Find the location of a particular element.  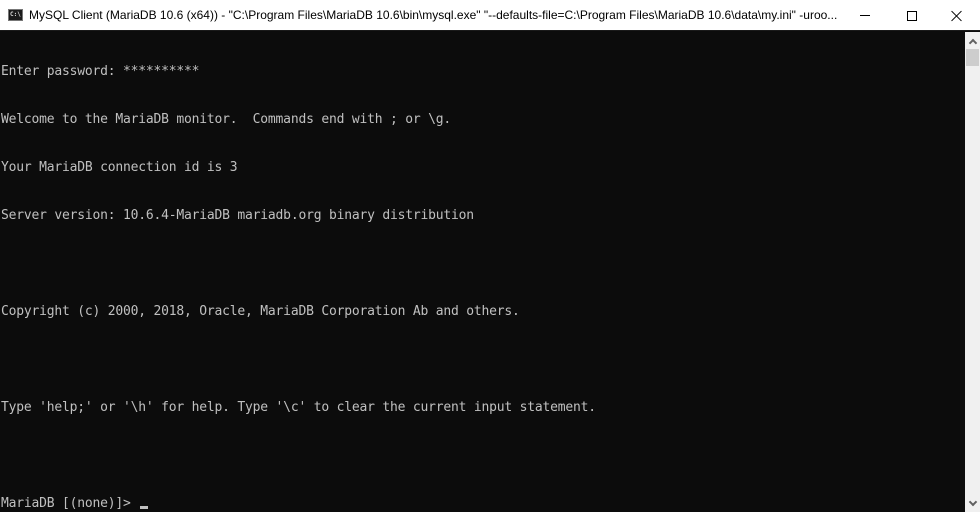

close-icon is located at coordinates (957, 16).